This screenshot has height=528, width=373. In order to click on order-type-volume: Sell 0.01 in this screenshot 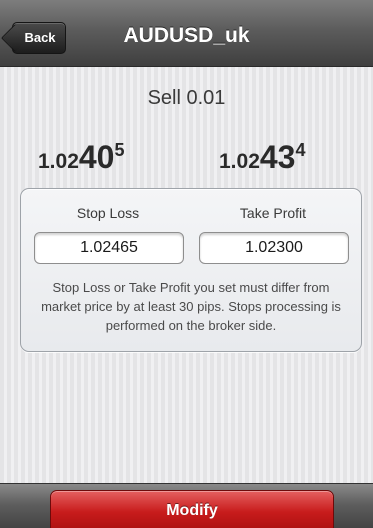, I will do `click(186, 98)`.